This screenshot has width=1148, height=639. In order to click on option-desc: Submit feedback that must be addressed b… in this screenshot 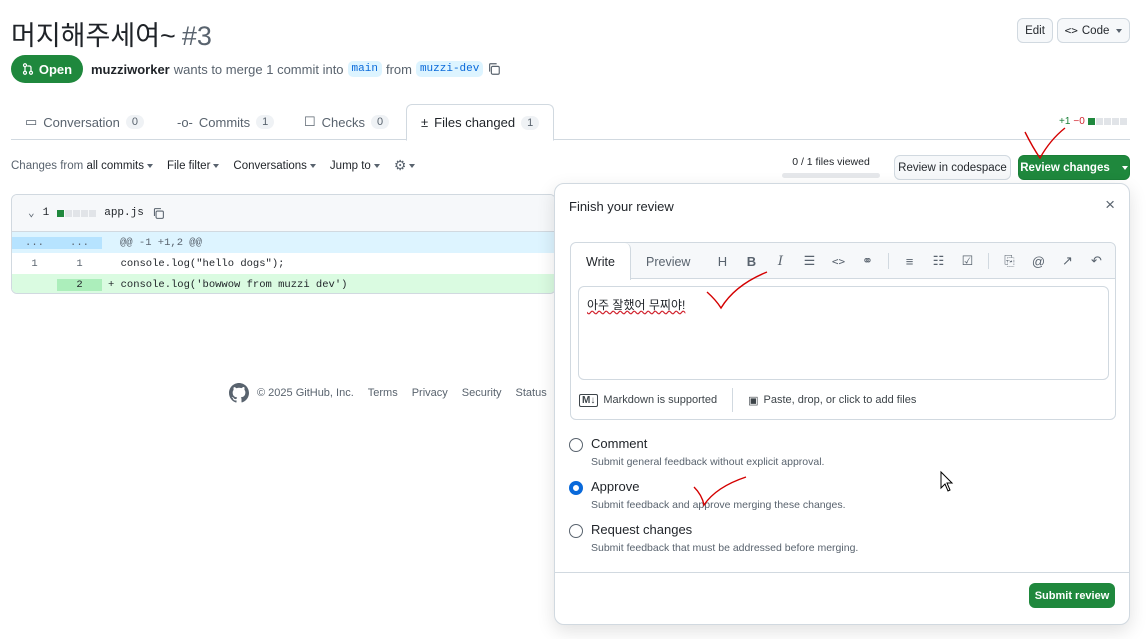, I will do `click(725, 548)`.